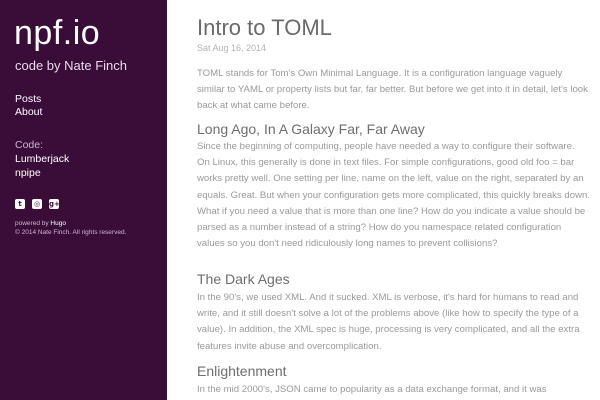 The width and height of the screenshot is (600, 400). I want to click on code-section-label: Code:, so click(29, 145).